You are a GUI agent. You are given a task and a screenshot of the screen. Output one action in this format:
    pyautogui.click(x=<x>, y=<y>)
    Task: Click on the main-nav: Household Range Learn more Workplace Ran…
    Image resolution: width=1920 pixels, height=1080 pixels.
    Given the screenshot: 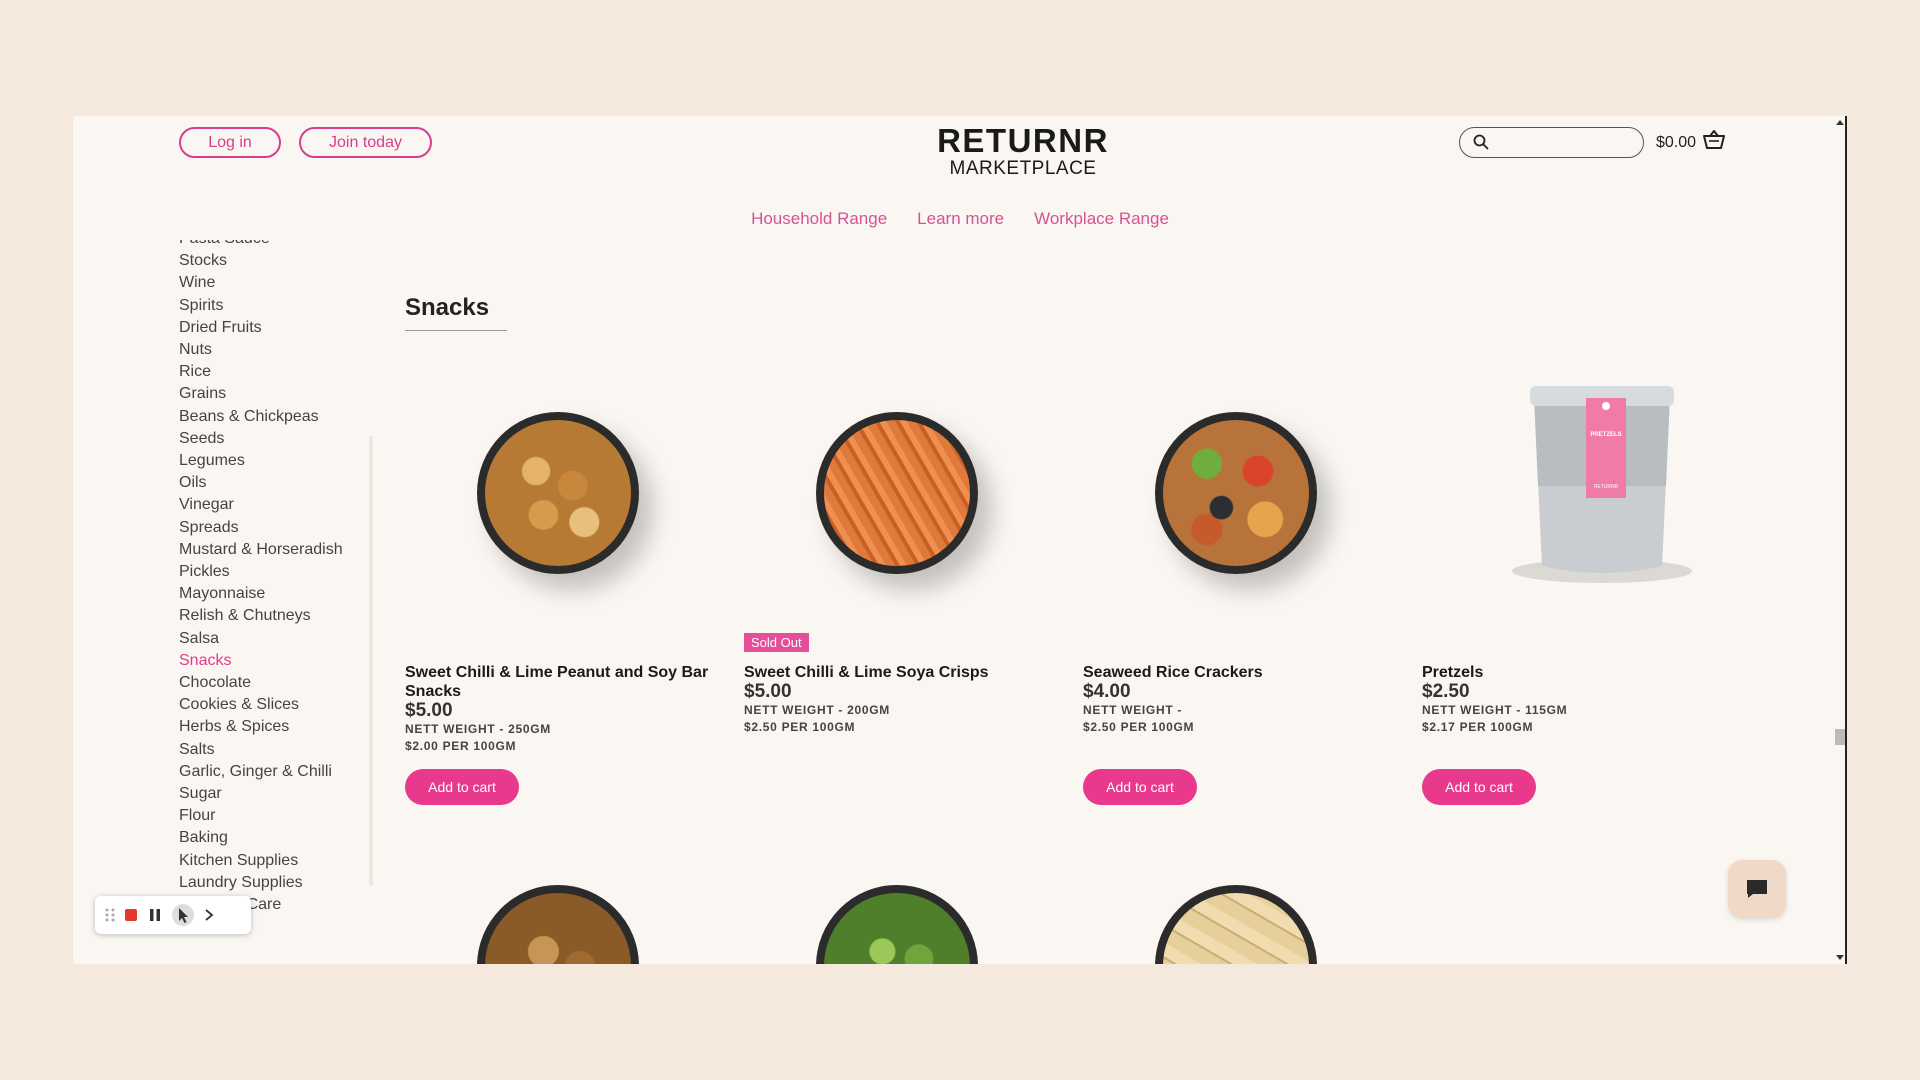 What is the action you would take?
    pyautogui.click(x=960, y=219)
    